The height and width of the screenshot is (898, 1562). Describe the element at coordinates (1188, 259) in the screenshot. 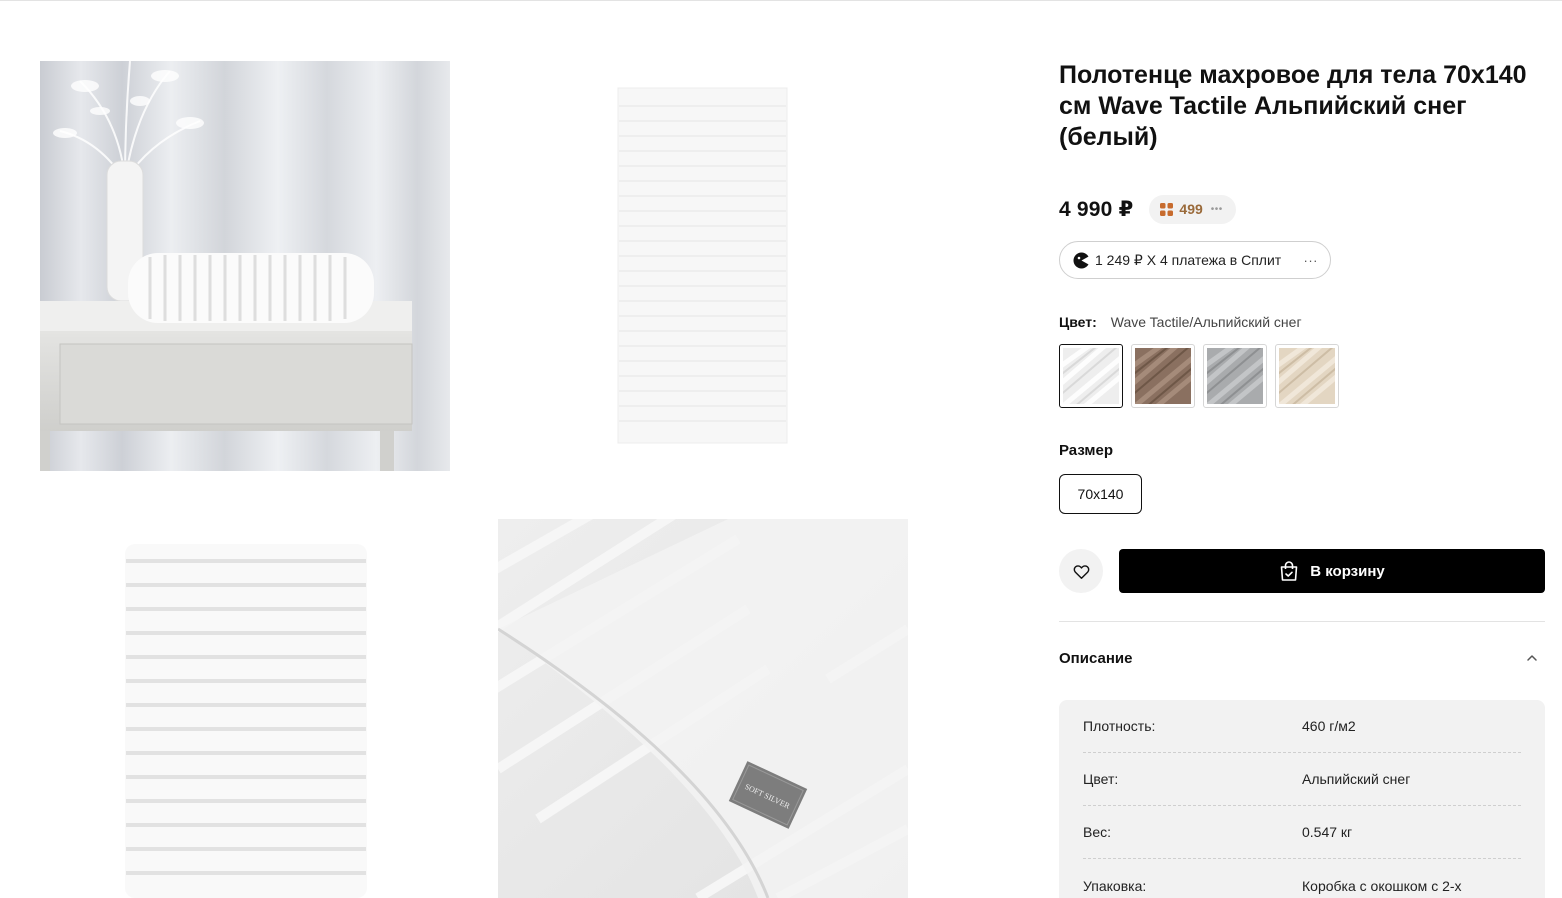

I see `split-text: 1 249 ₽ Х 4 платежа в Сплит` at that location.